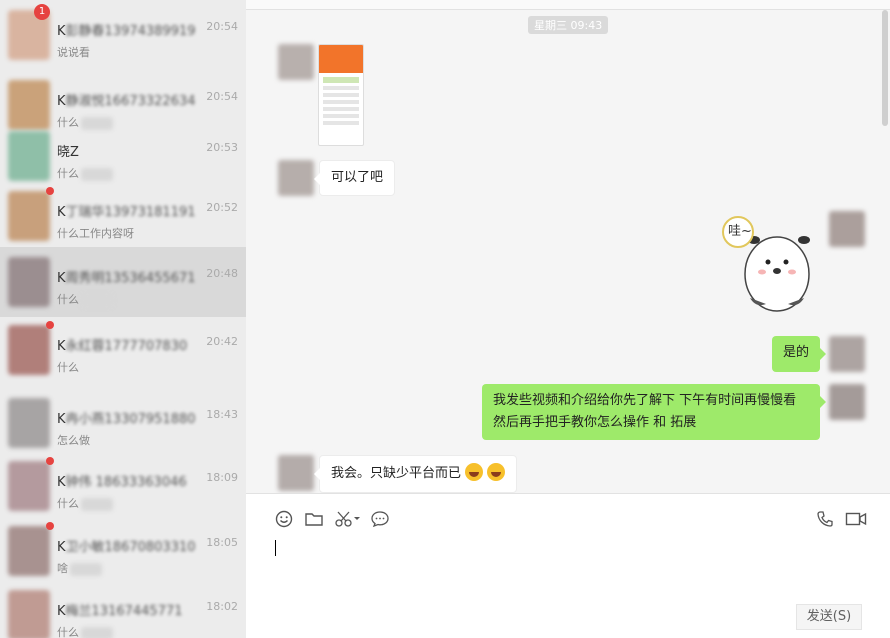  What do you see at coordinates (799, 354) in the screenshot?
I see `outgoing-message: 是的` at bounding box center [799, 354].